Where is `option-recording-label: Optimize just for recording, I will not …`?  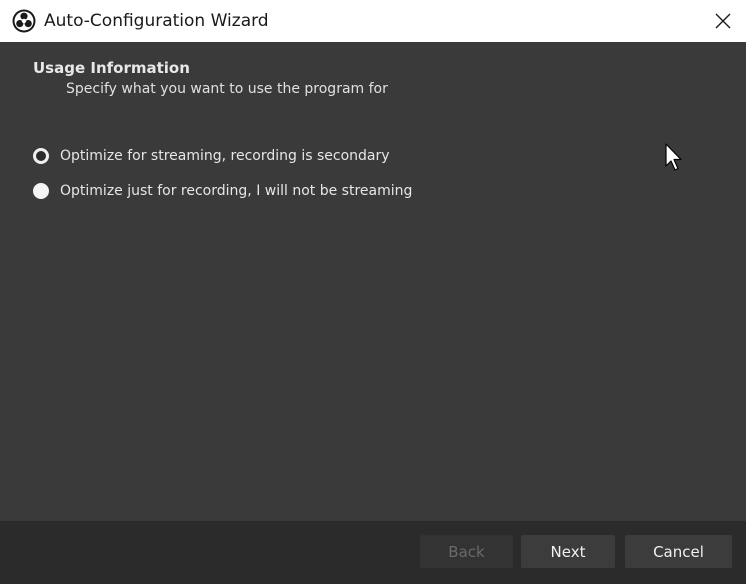
option-recording-label: Optimize just for recording, I will not … is located at coordinates (236, 191).